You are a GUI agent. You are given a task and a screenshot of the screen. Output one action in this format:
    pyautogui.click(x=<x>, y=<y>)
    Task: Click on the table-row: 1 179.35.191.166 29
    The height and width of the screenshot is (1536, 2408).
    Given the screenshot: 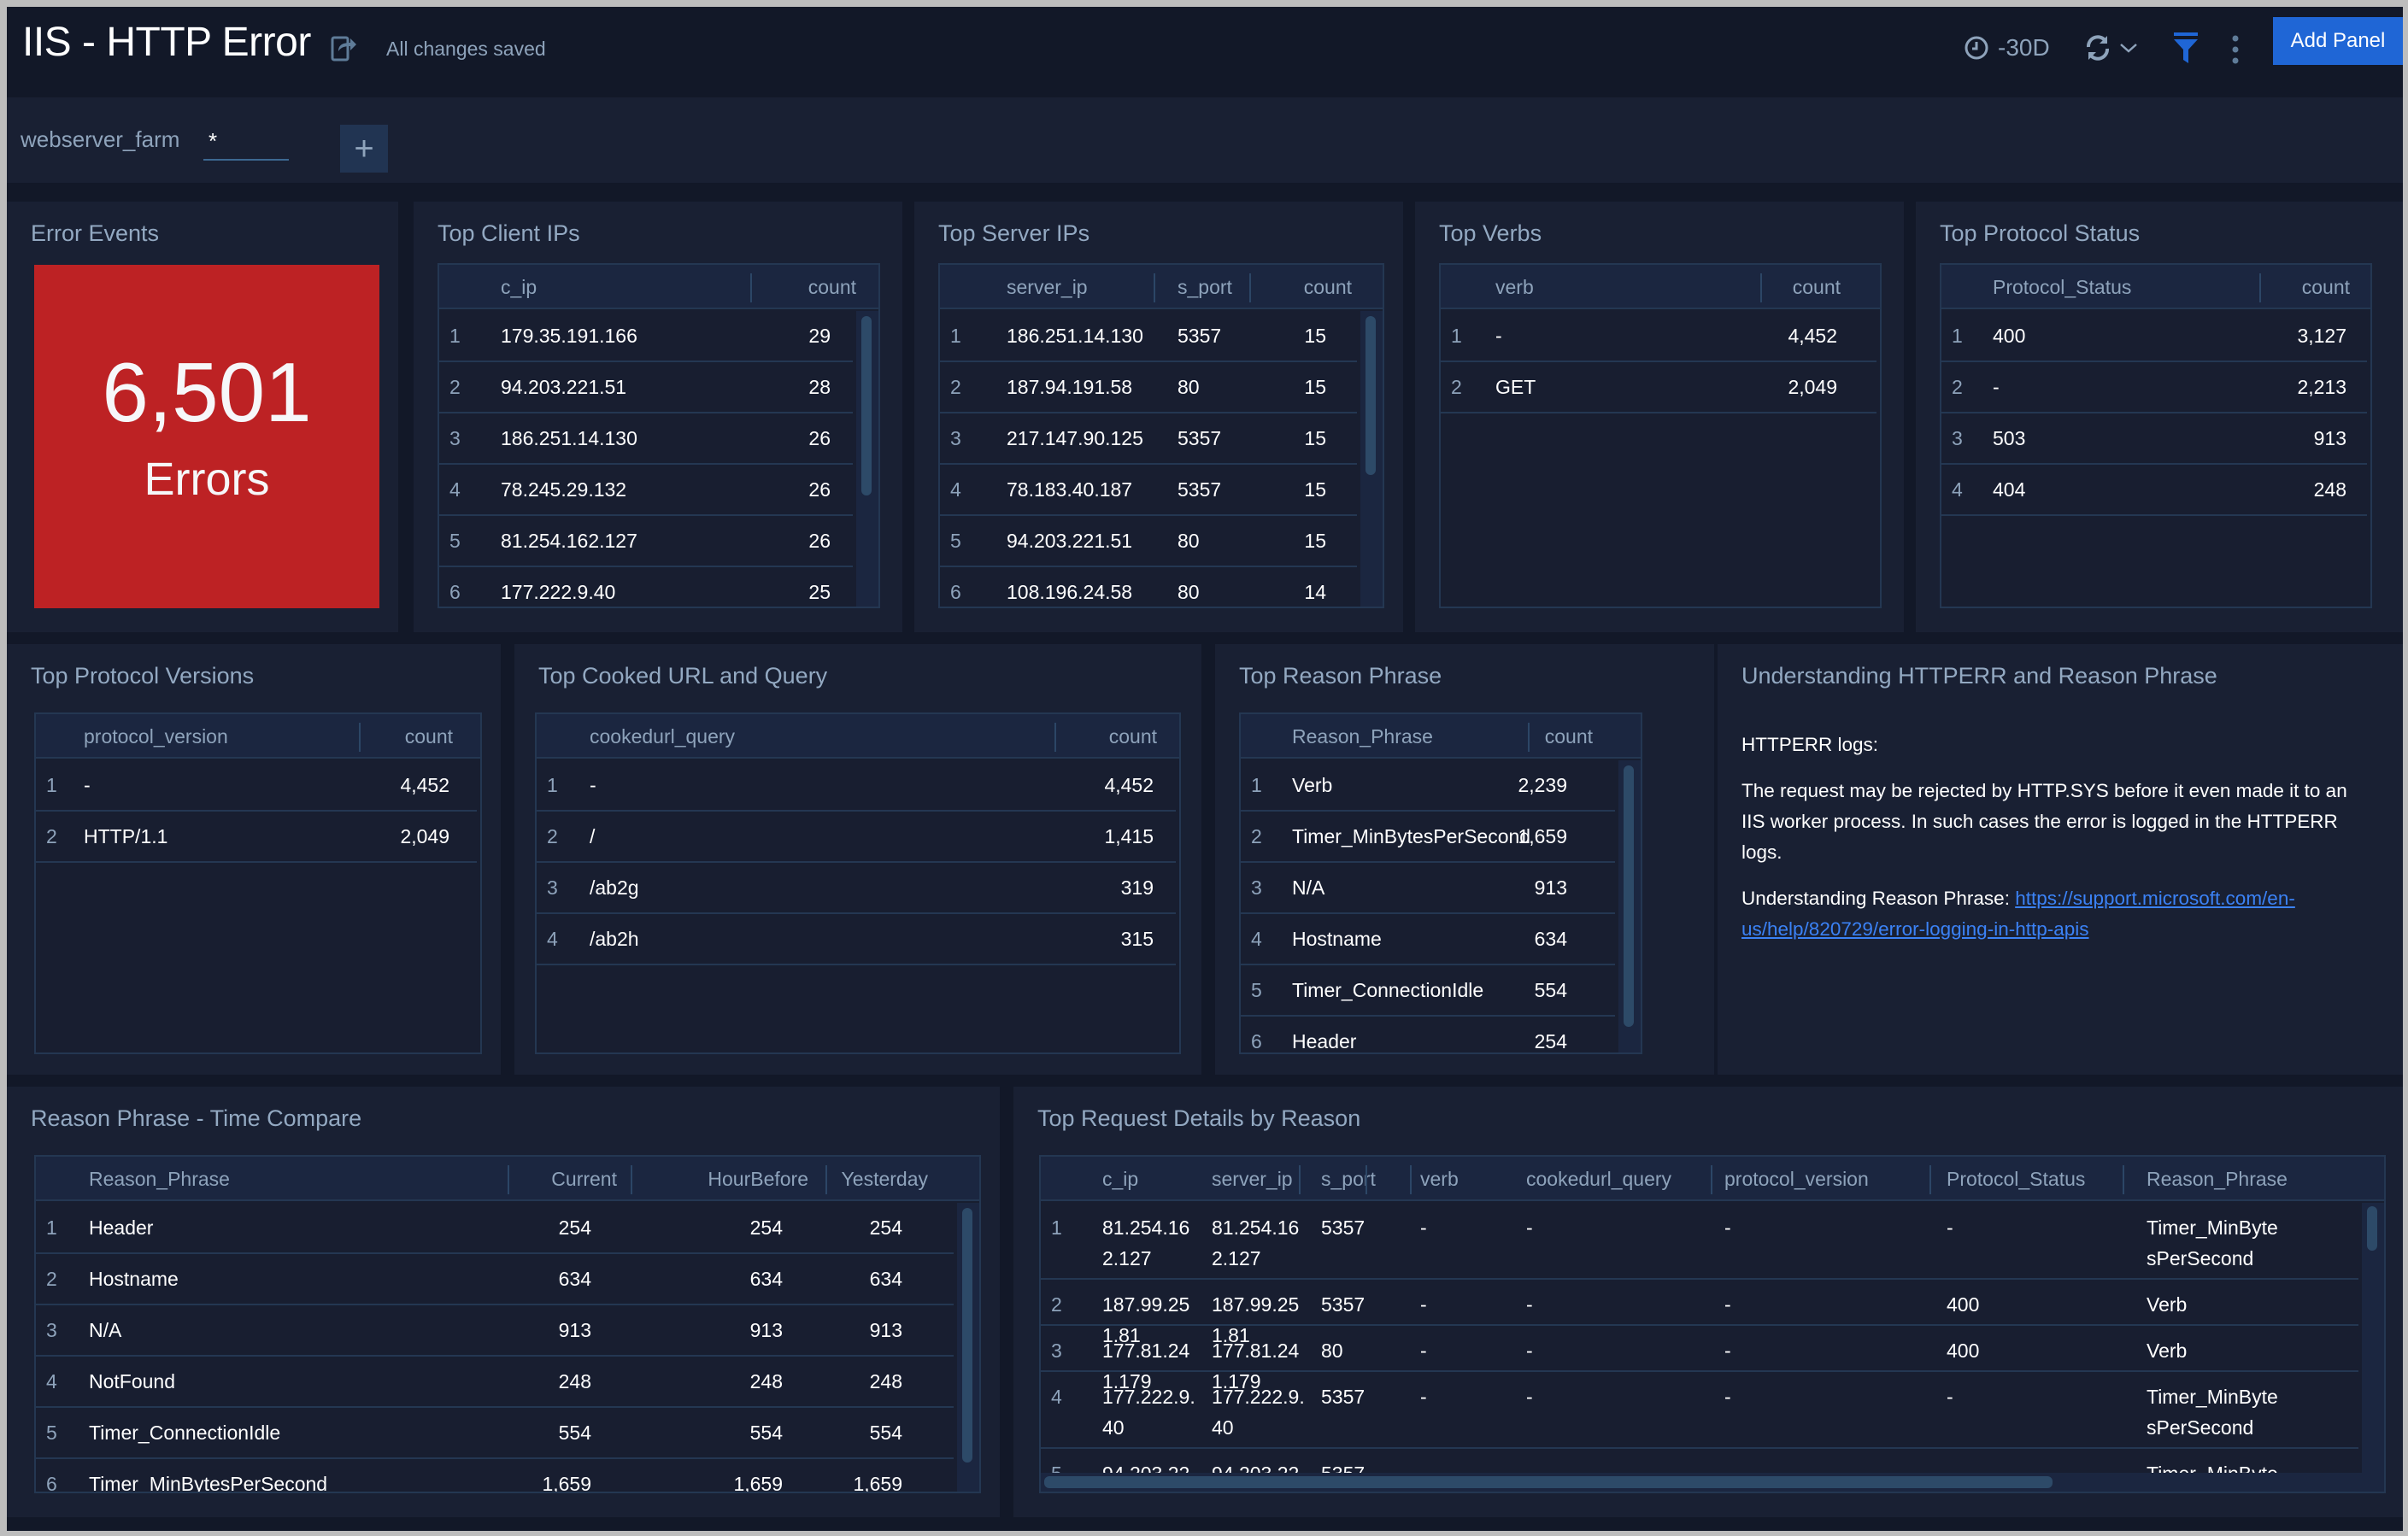 What is the action you would take?
    pyautogui.click(x=646, y=337)
    